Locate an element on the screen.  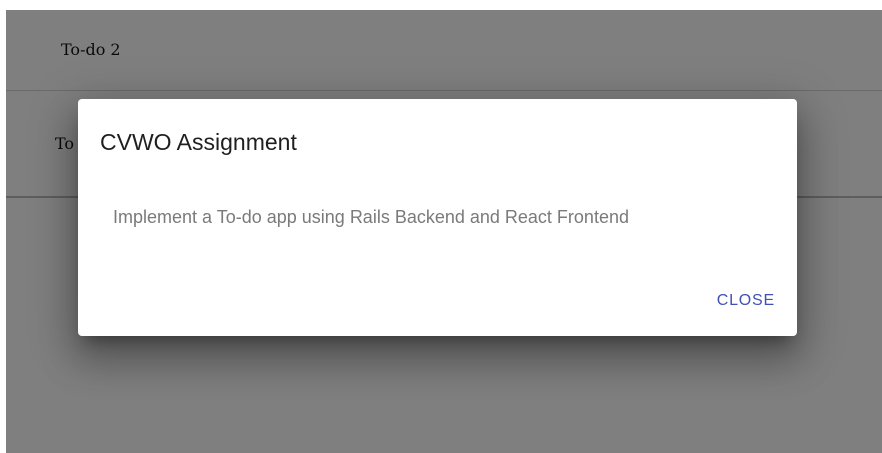
close-button: CLOSE is located at coordinates (746, 301).